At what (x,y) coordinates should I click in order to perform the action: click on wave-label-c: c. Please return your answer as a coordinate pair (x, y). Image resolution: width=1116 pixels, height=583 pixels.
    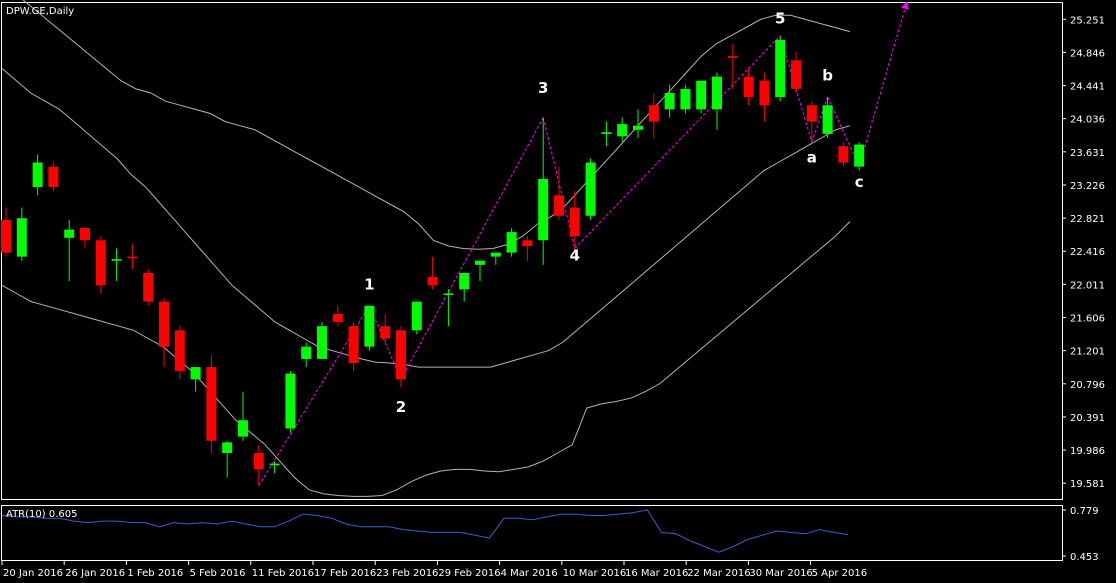
    Looking at the image, I should click on (859, 182).